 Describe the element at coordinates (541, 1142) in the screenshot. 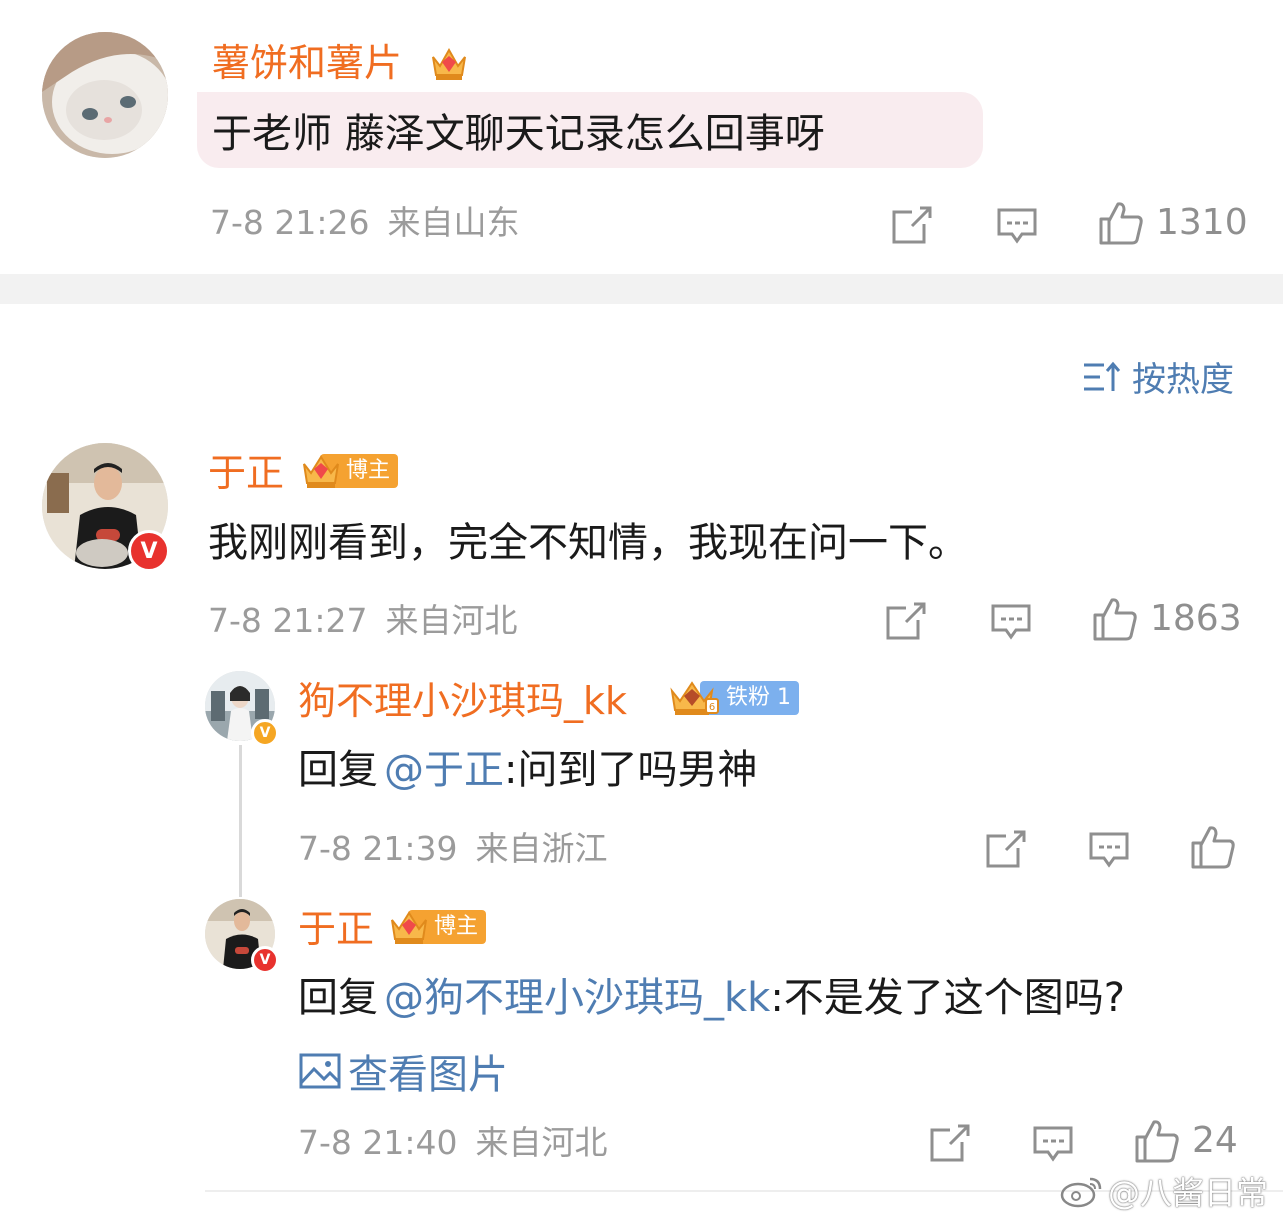

I see `reply-location: 来自河北` at that location.